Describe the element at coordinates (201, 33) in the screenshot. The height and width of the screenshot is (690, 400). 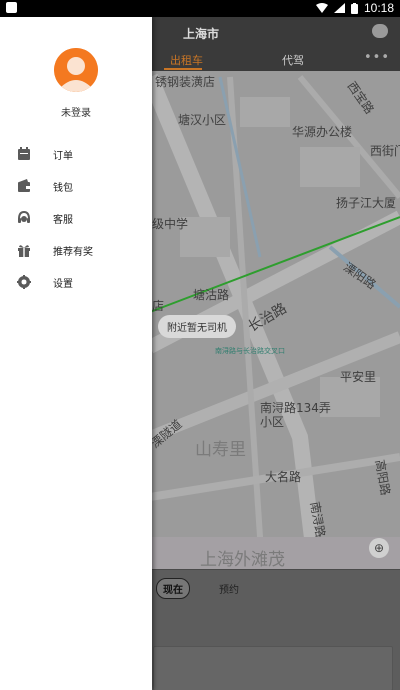
I see `city-selector: 上海市` at that location.